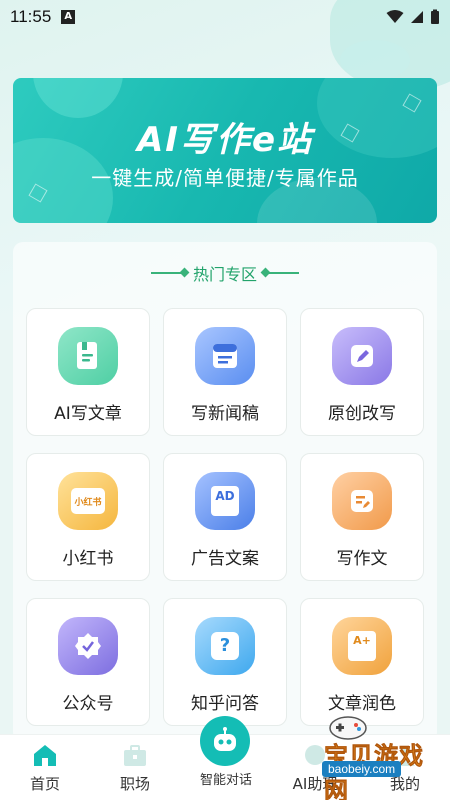 The width and height of the screenshot is (450, 800). What do you see at coordinates (395, 16) in the screenshot?
I see `wifi-icon` at bounding box center [395, 16].